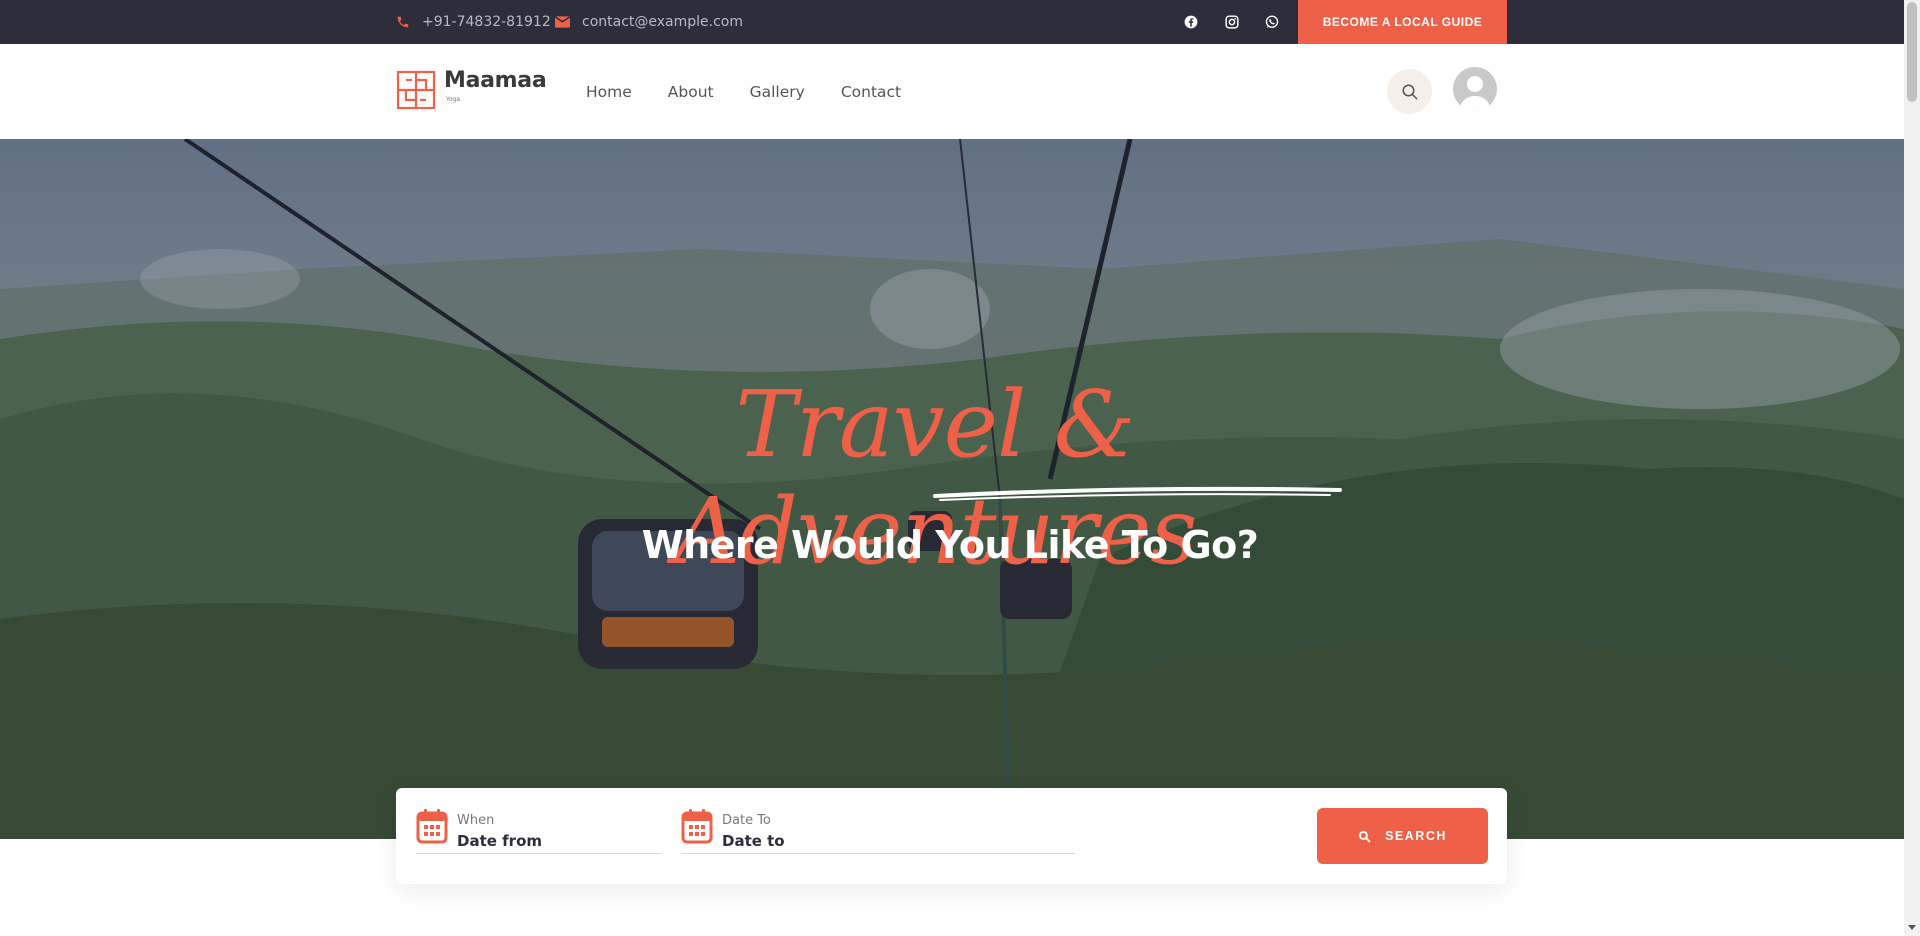 The height and width of the screenshot is (936, 1920). Describe the element at coordinates (950, 545) in the screenshot. I see `hero-subtitle: Where Would You Like To Go?` at that location.